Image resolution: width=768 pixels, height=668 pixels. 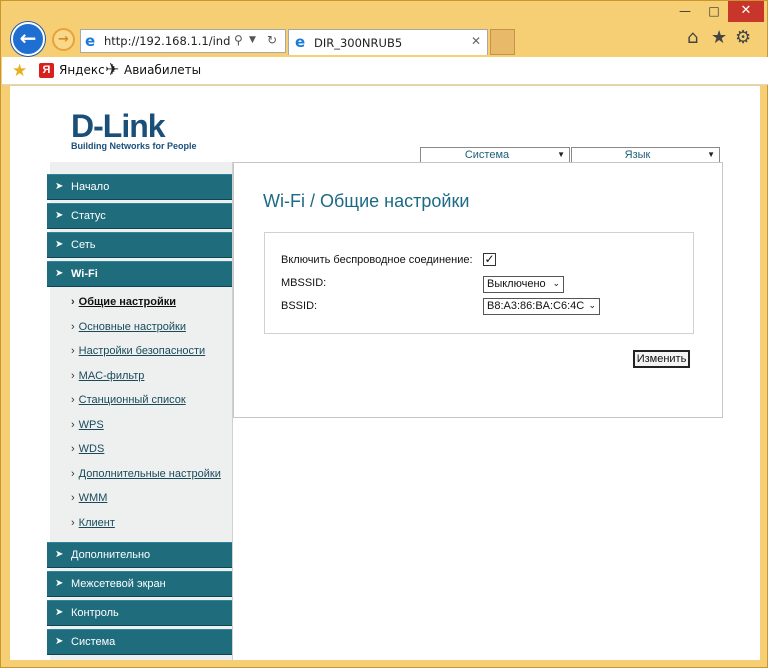 What do you see at coordinates (46, 70) in the screenshot?
I see `yandex-icon: Я` at bounding box center [46, 70].